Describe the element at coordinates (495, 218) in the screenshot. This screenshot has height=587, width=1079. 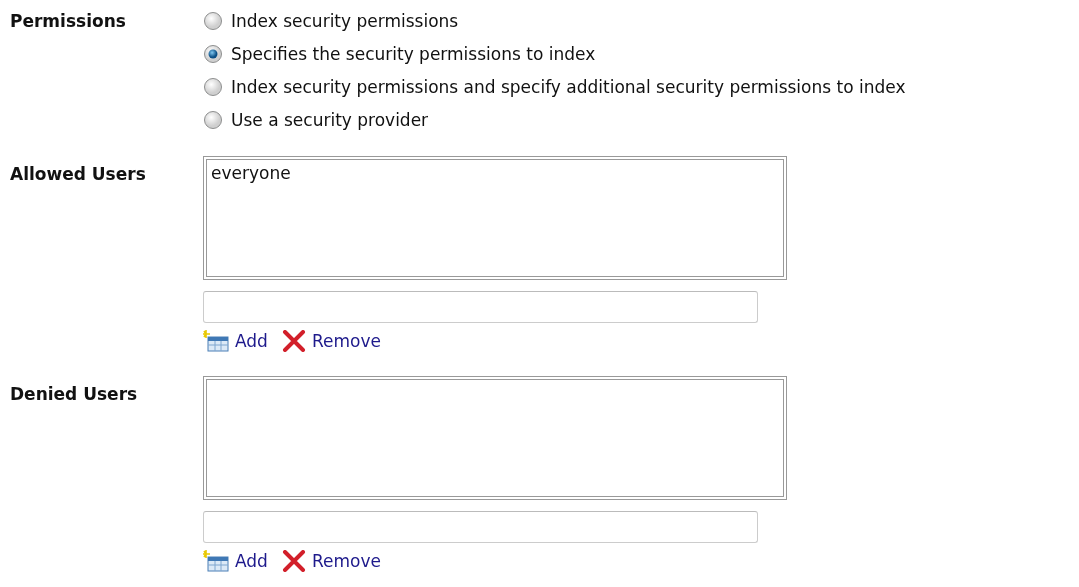
I see `user-listbox: everyone` at that location.